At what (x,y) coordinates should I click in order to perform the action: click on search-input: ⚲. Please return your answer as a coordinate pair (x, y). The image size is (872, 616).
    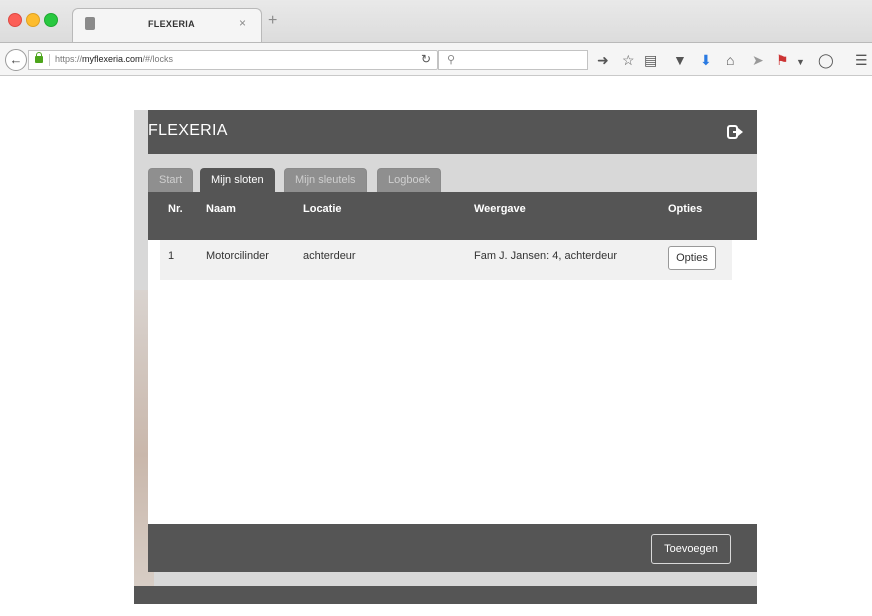
    Looking at the image, I should click on (513, 60).